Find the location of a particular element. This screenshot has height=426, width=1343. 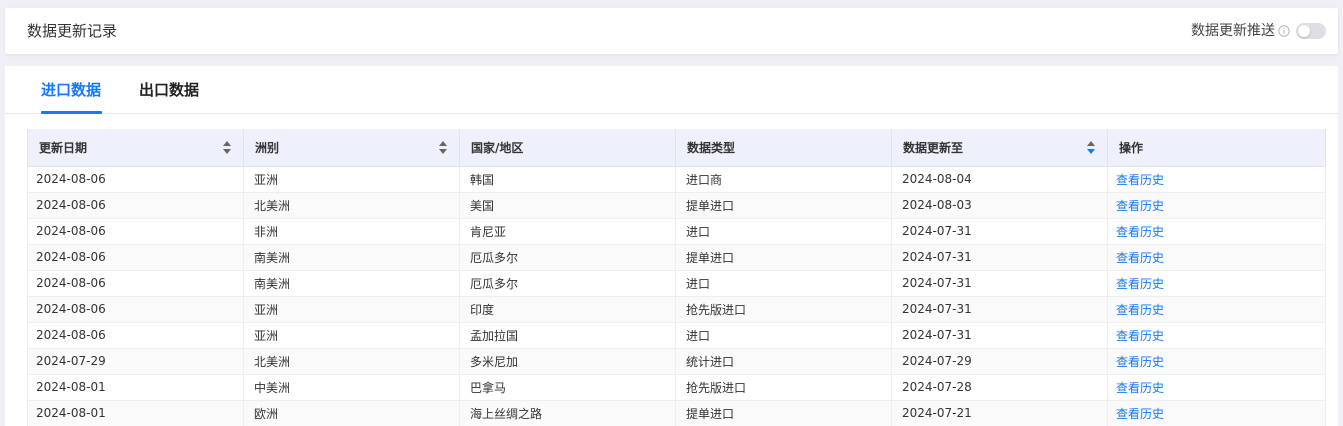

table-row: 2024-08-06 亚洲 孟加拉国 进口 2024-07-31 查看历史 is located at coordinates (676, 335).